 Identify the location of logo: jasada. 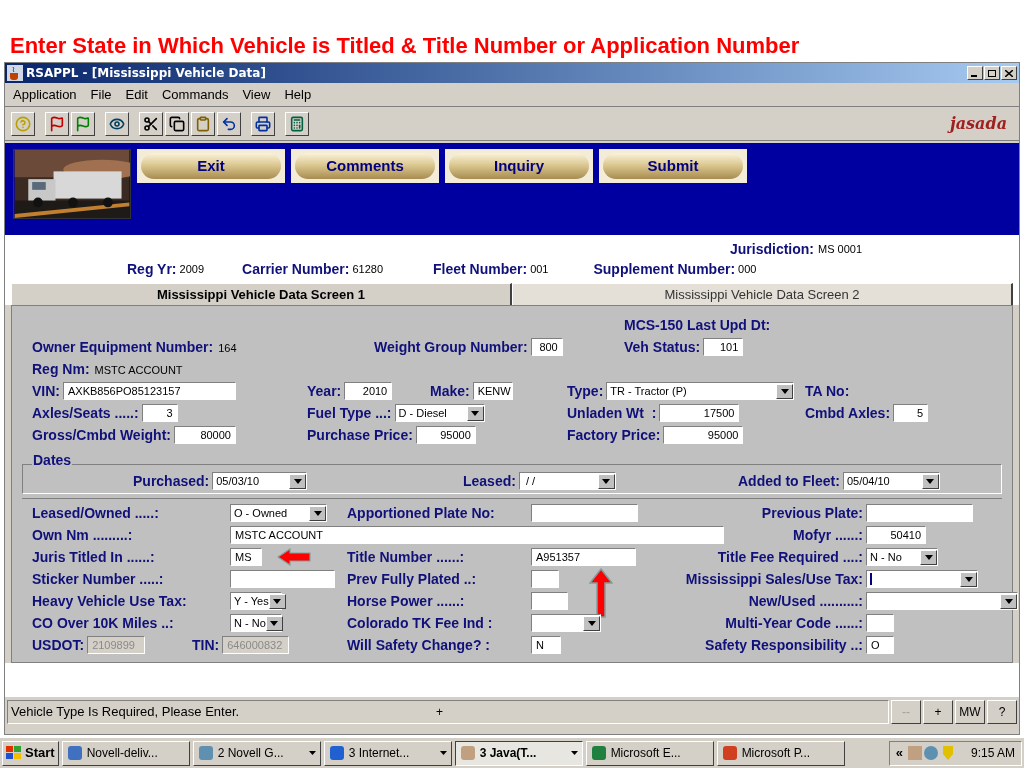
(978, 123).